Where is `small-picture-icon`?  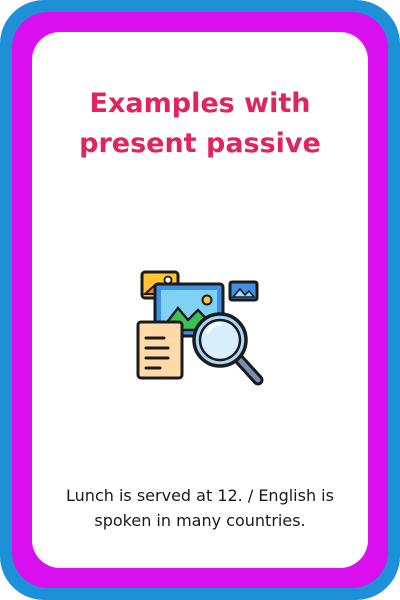
small-picture-icon is located at coordinates (243, 291).